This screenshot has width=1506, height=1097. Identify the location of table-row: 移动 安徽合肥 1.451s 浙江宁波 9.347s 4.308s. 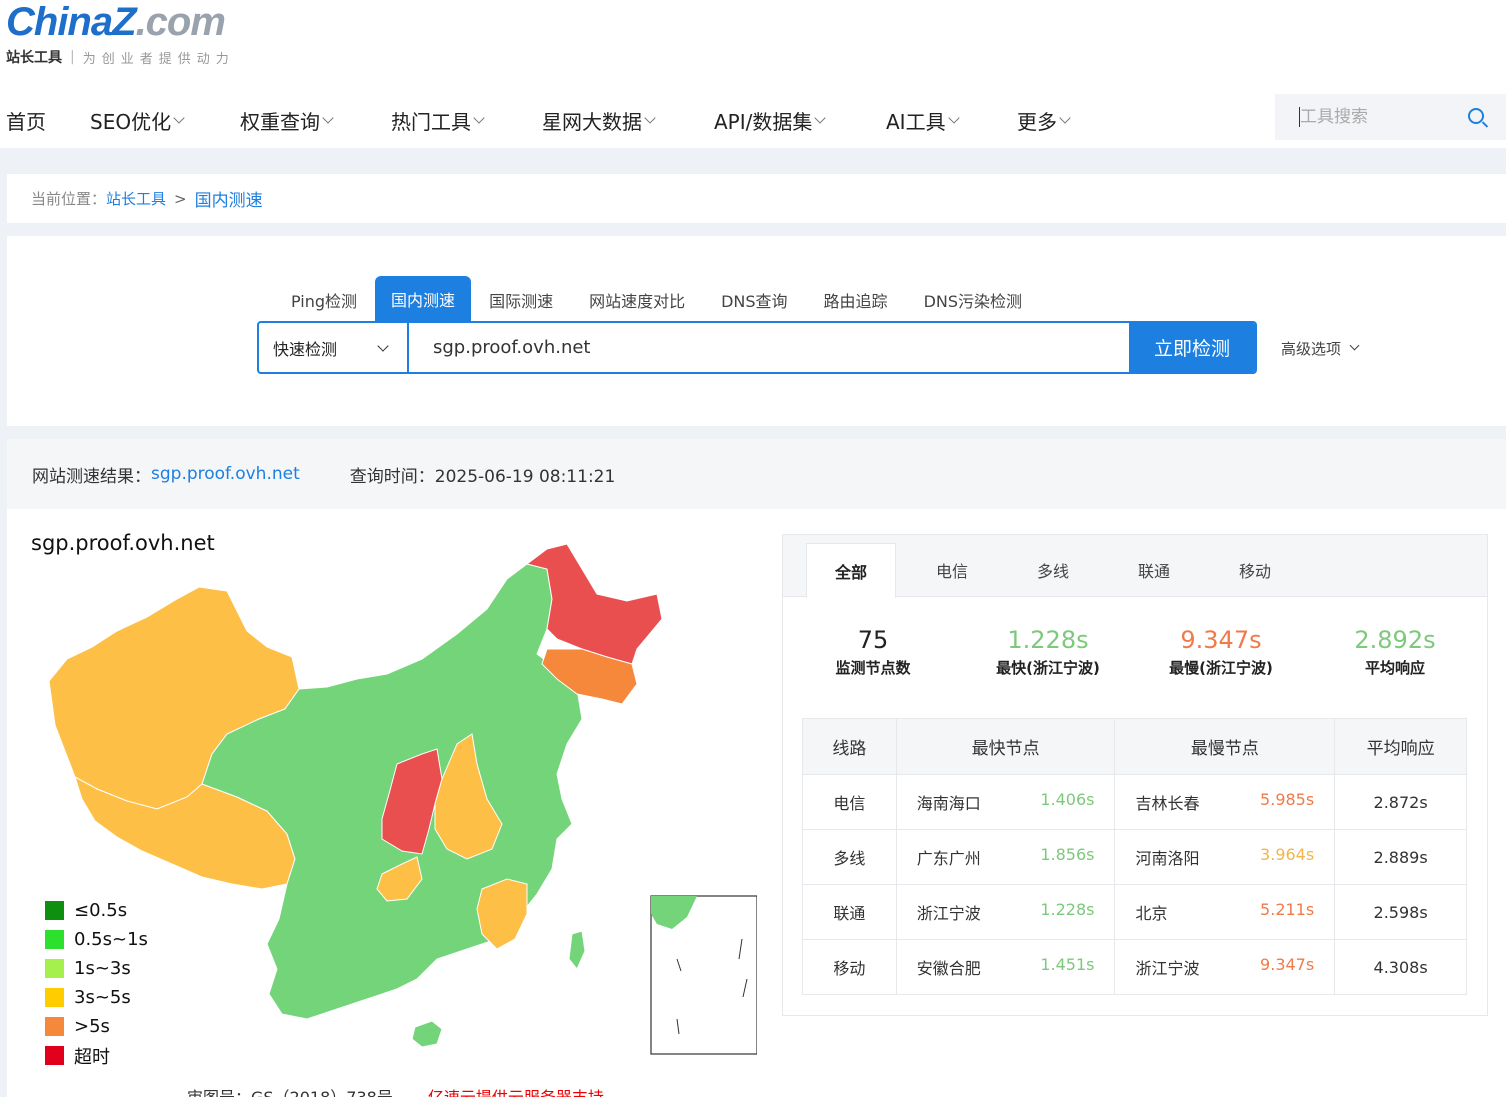
(1134, 967).